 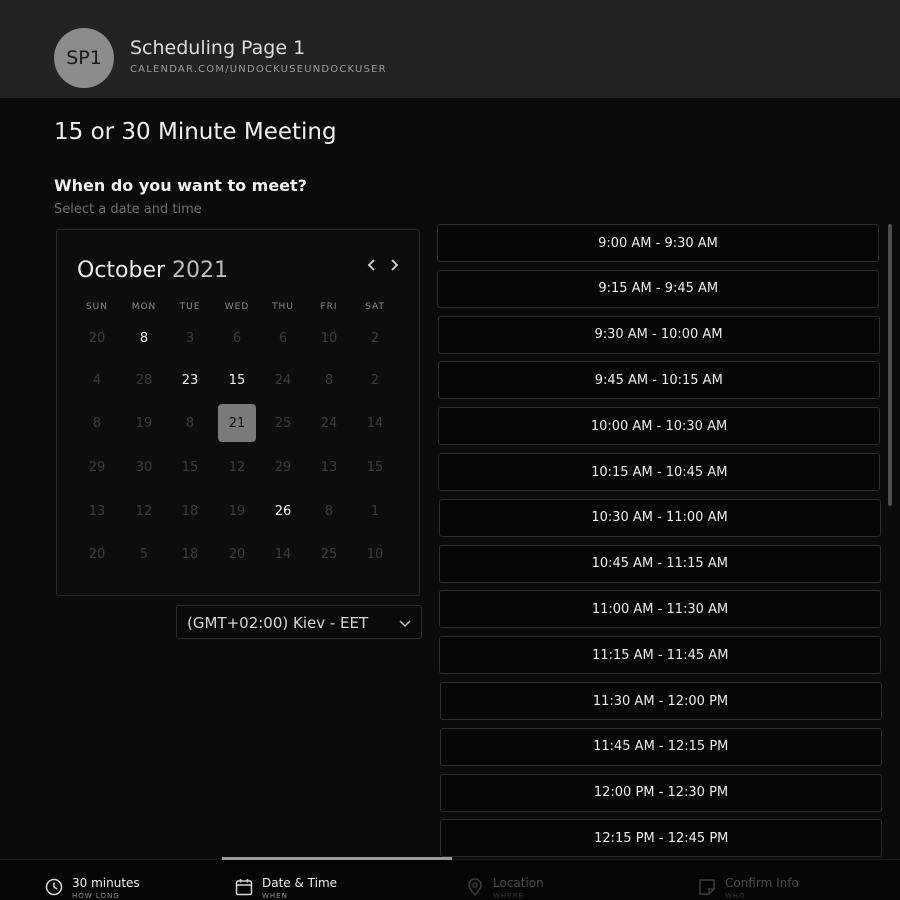 What do you see at coordinates (283, 511) in the screenshot?
I see `calendar-day: 26` at bounding box center [283, 511].